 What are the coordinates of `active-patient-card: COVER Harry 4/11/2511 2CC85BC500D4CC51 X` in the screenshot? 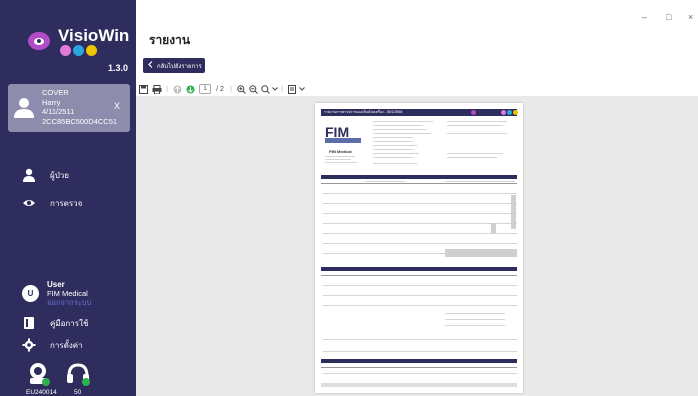 It's located at (69, 108).